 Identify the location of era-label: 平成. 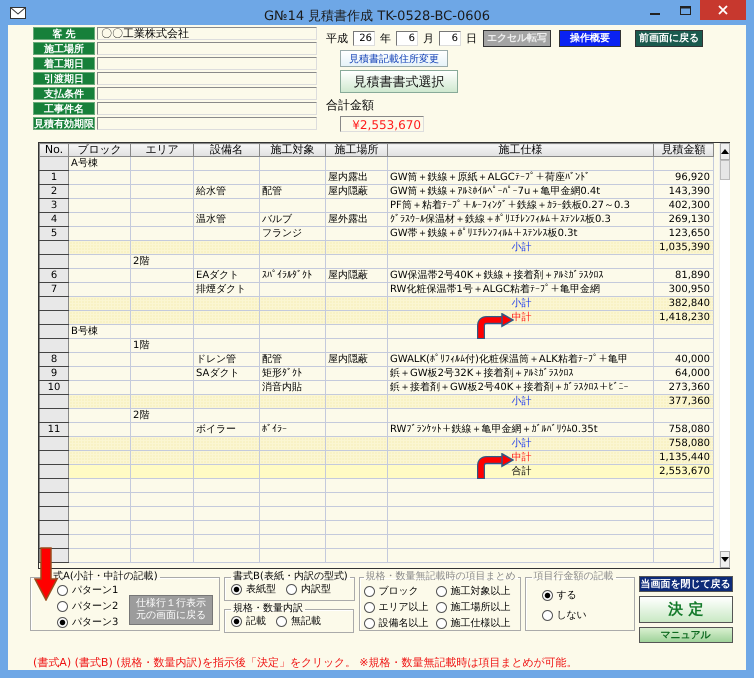
(337, 38).